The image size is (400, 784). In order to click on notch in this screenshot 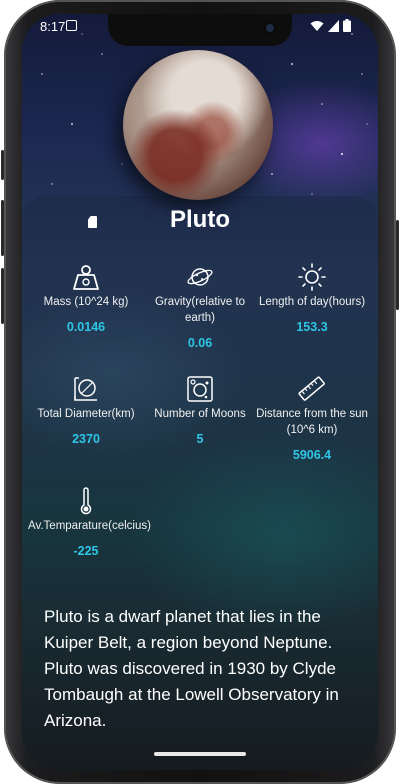, I will do `click(200, 30)`.